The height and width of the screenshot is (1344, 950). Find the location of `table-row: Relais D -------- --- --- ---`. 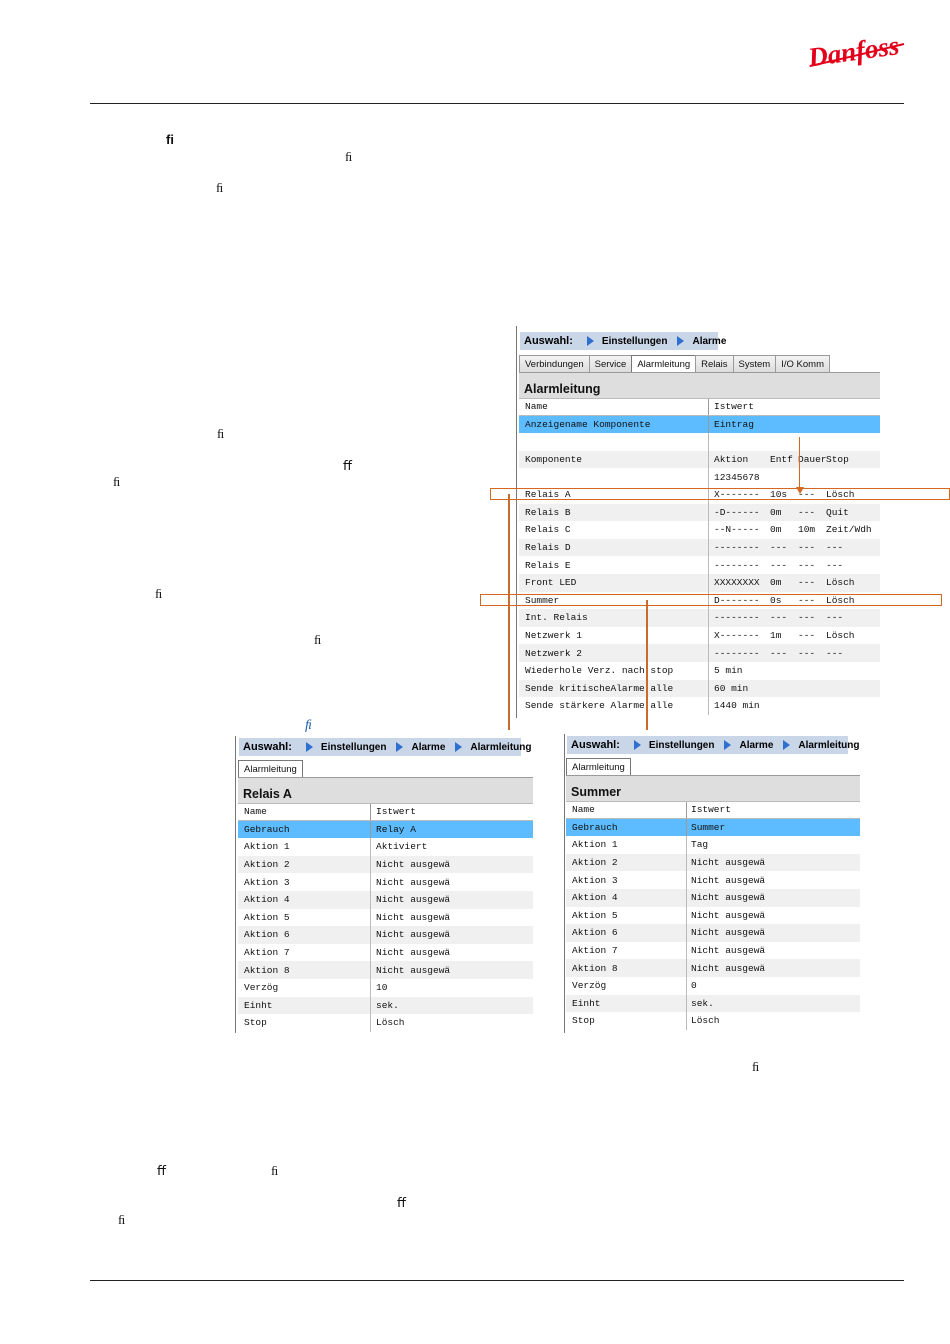

table-row: Relais D -------- --- --- --- is located at coordinates (699, 547).